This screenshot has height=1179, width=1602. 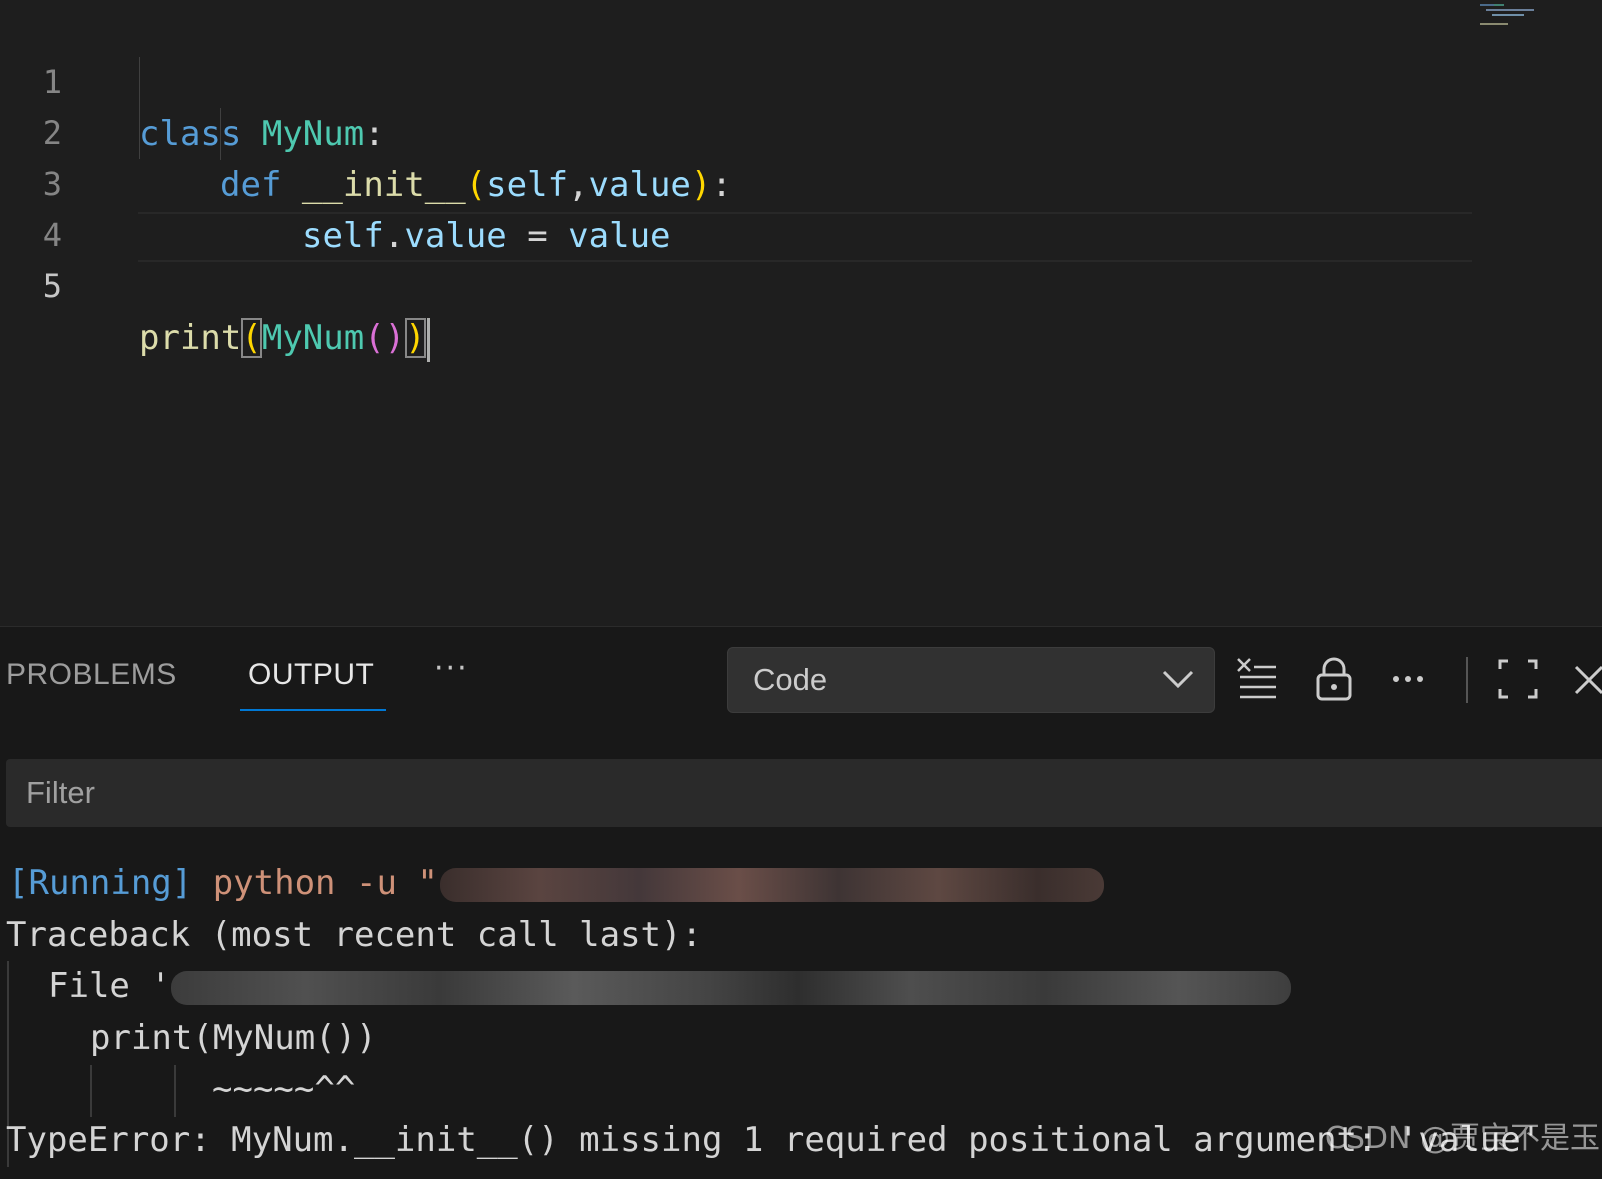 I want to click on lock-icon, so click(x=1334, y=679).